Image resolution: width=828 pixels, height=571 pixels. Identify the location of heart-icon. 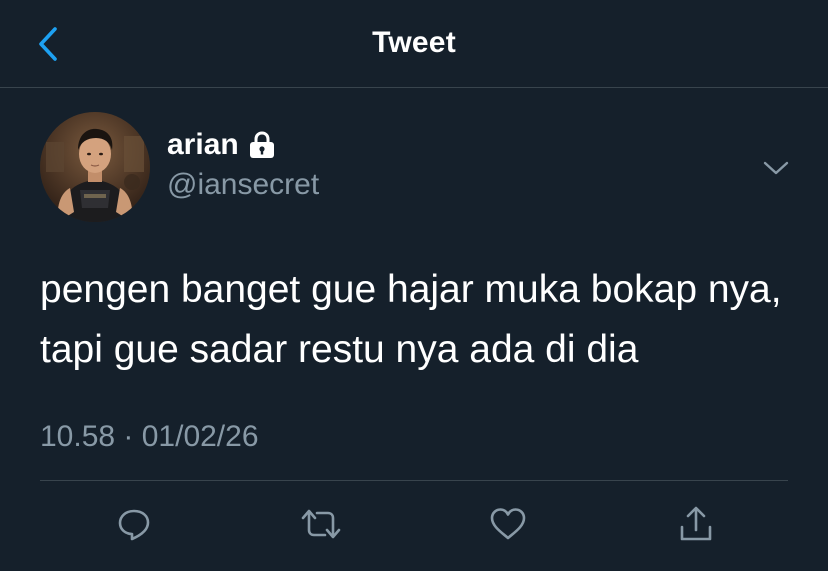
(508, 524).